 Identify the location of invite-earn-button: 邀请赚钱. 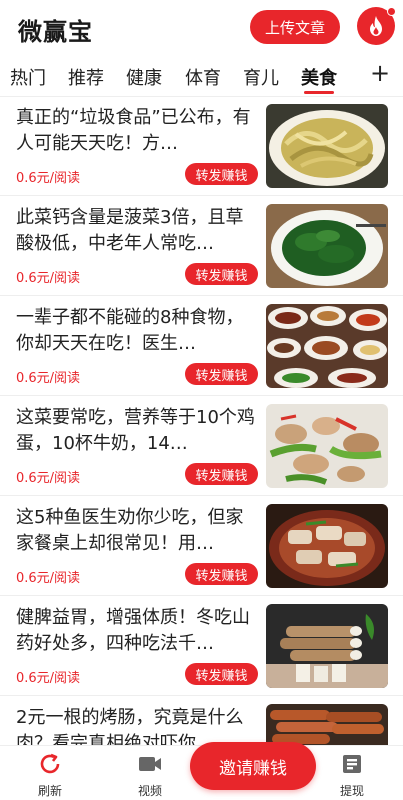
(253, 766).